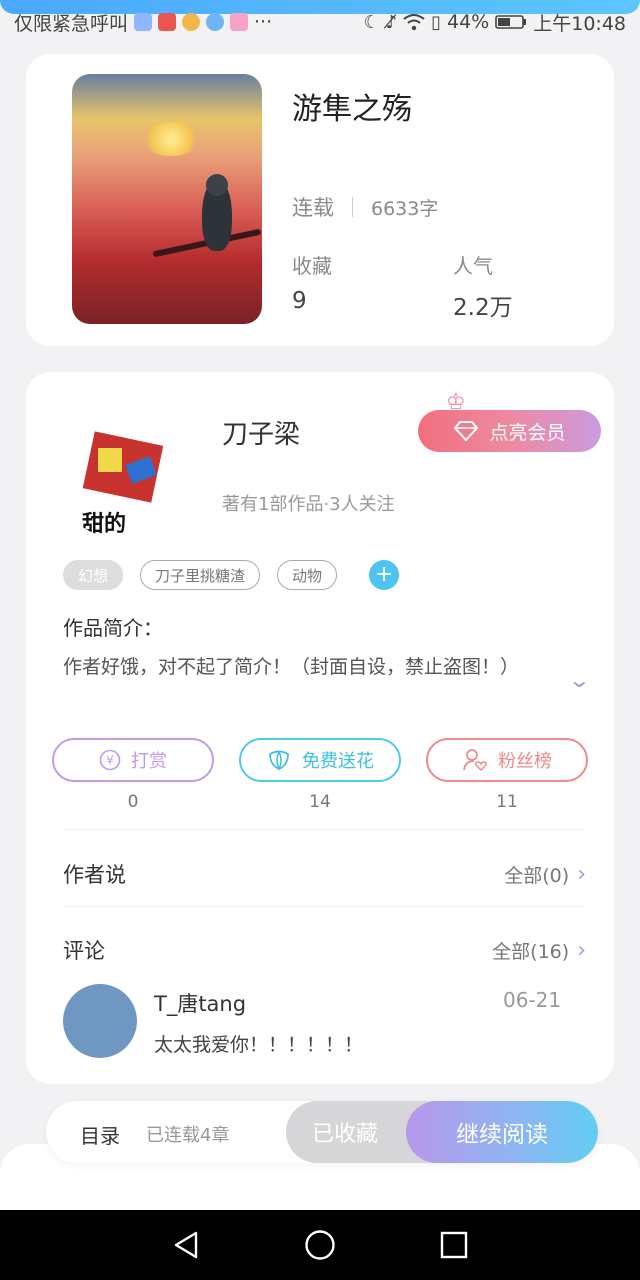 Image resolution: width=640 pixels, height=1280 pixels. I want to click on flower-icon, so click(279, 760).